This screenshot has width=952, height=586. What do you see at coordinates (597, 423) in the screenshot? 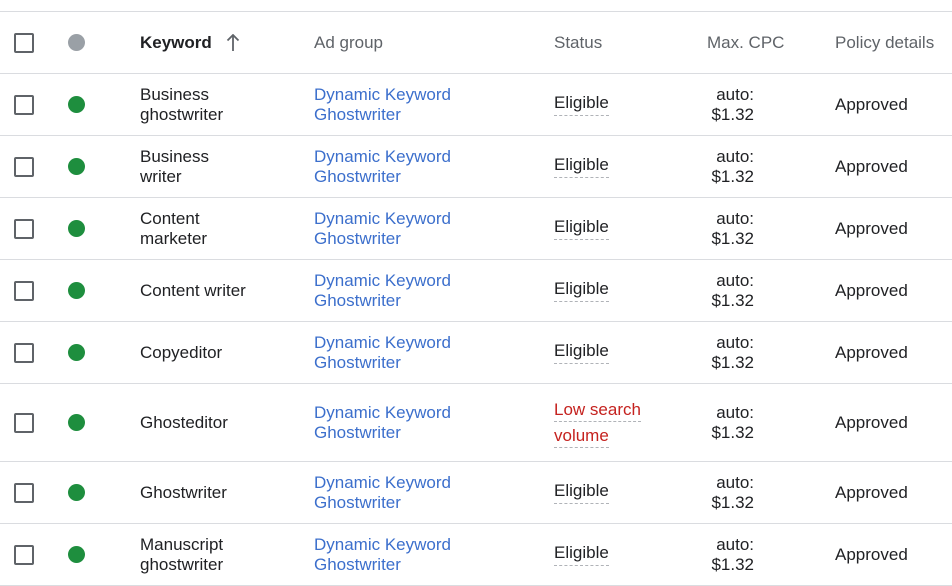
I see `status-warning-text: Low search volume` at bounding box center [597, 423].